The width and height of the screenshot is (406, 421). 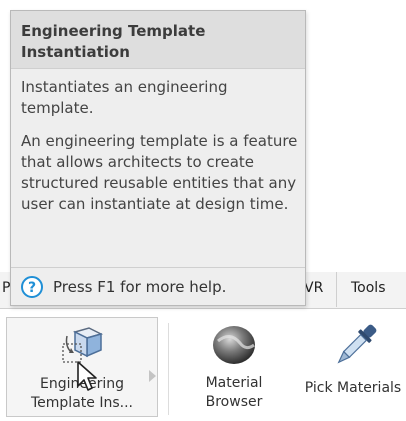 I want to click on pick-materials-label: Pick Materials, so click(x=353, y=388).